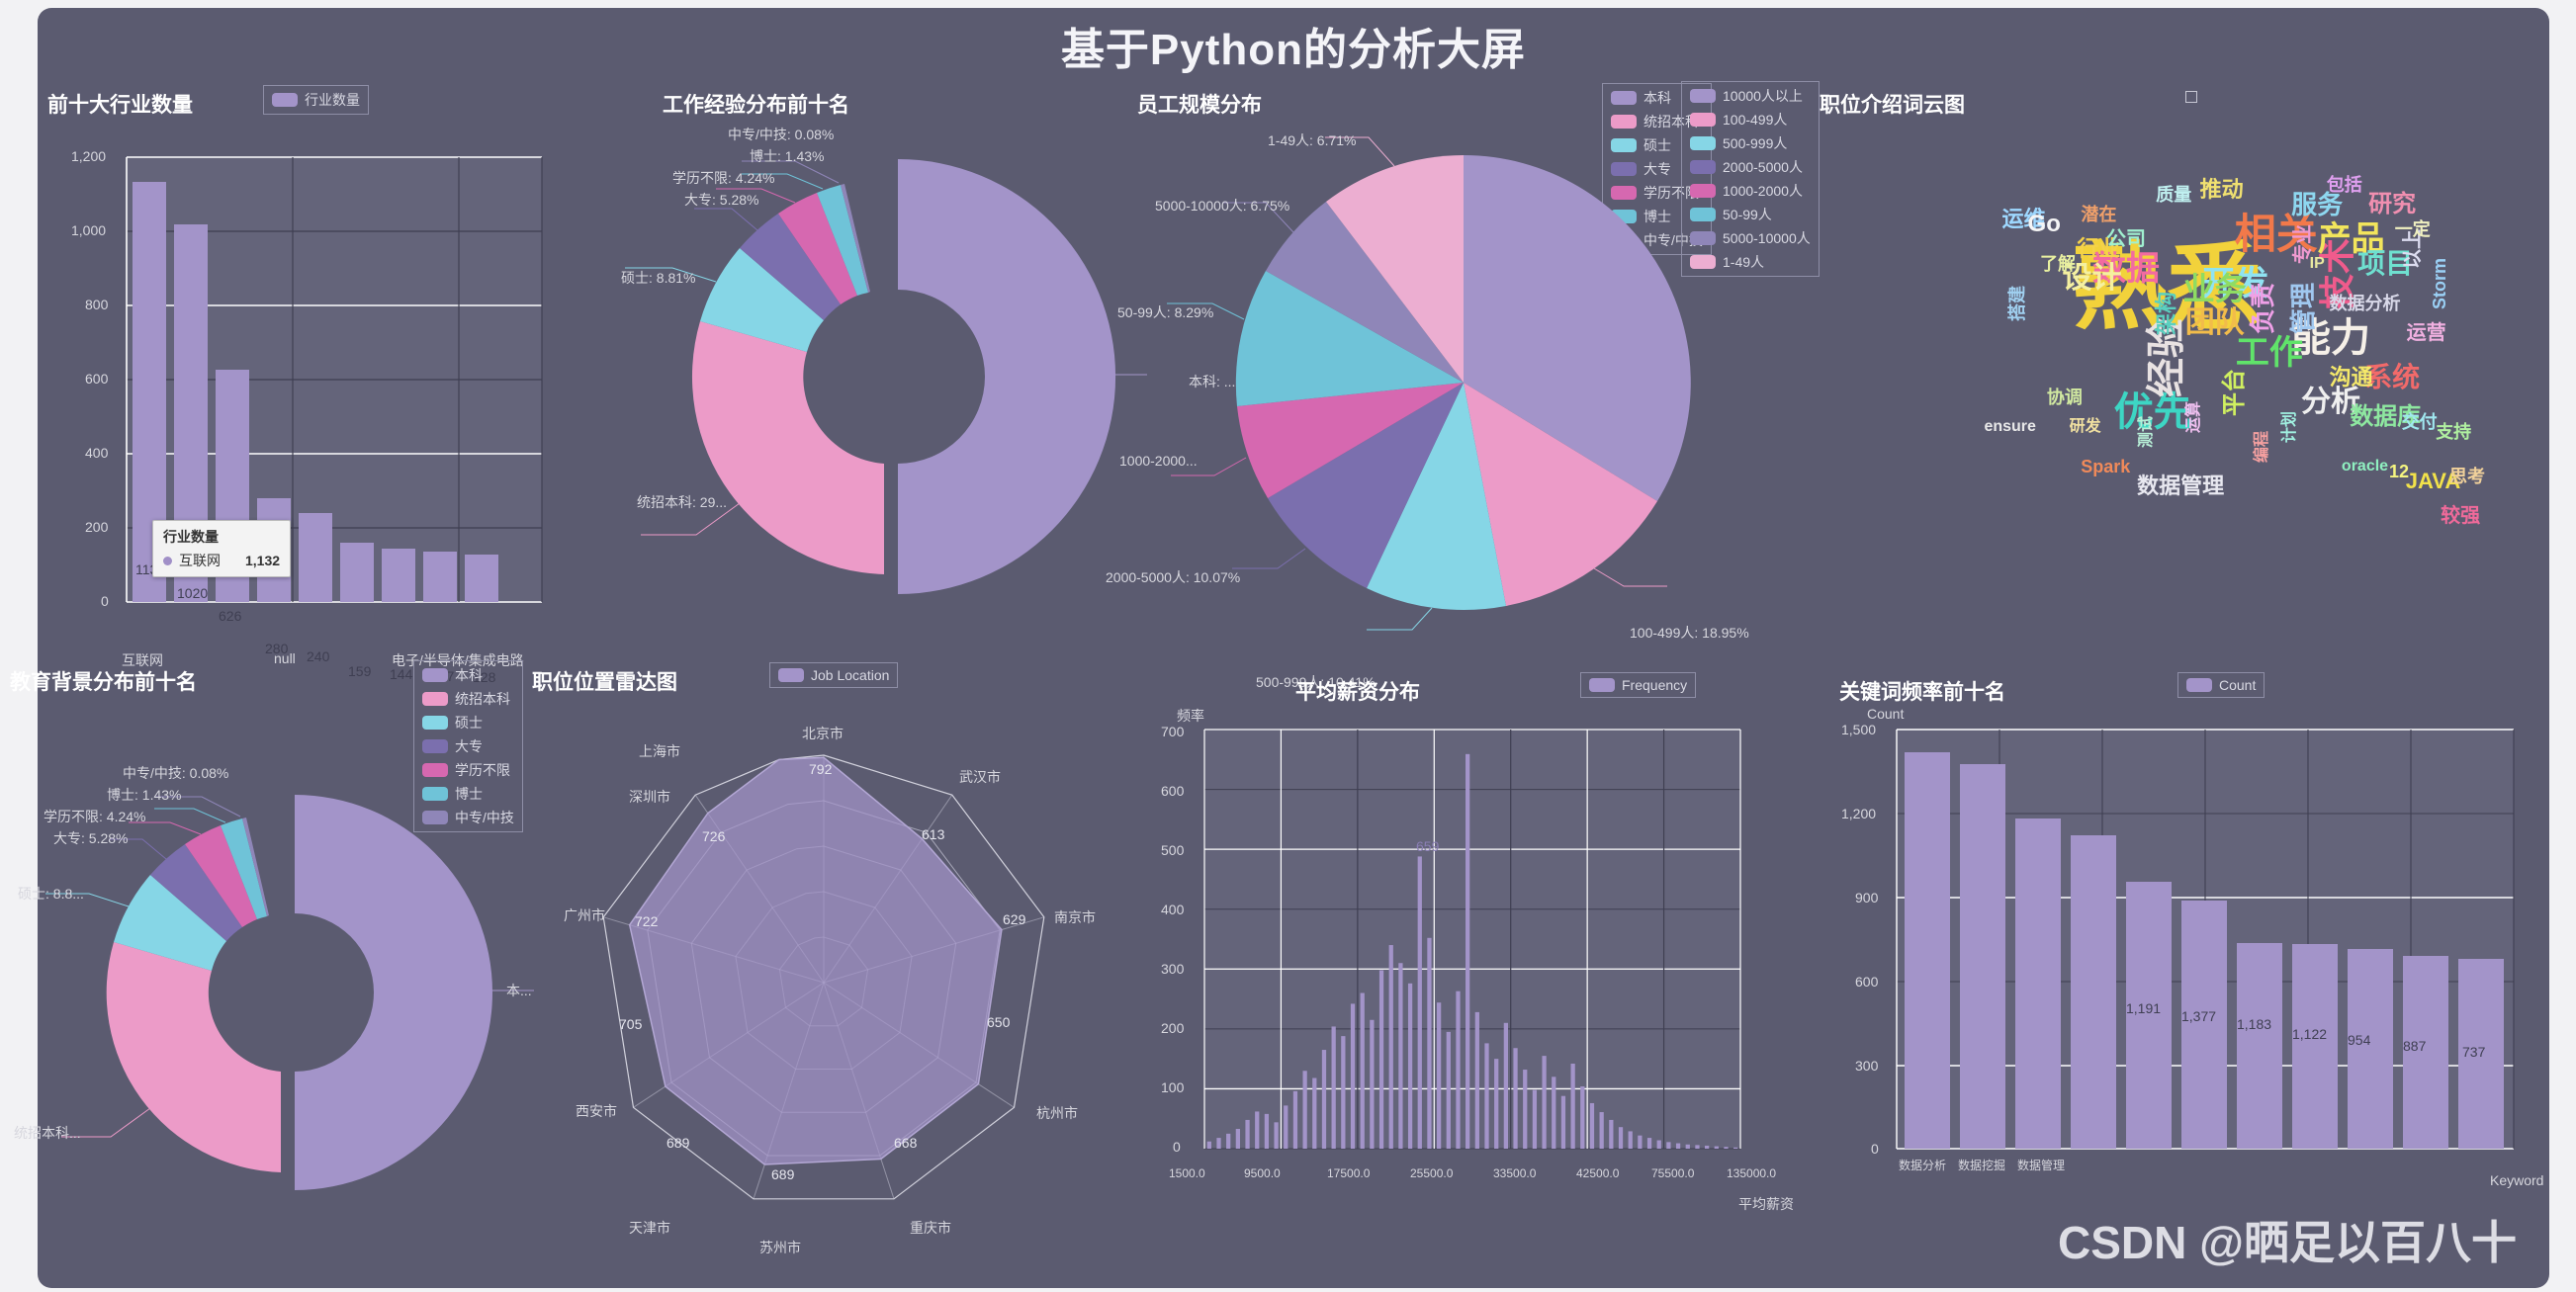 The height and width of the screenshot is (1292, 2576). What do you see at coordinates (2215, 288) in the screenshot?
I see `wordcloud-word: 业务` at bounding box center [2215, 288].